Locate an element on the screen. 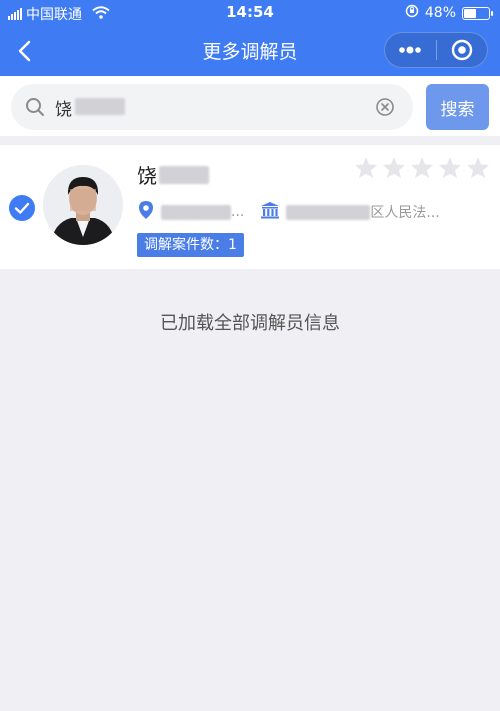 Image resolution: width=500 pixels, height=711 pixels. mediator-name: 饶 is located at coordinates (173, 174).